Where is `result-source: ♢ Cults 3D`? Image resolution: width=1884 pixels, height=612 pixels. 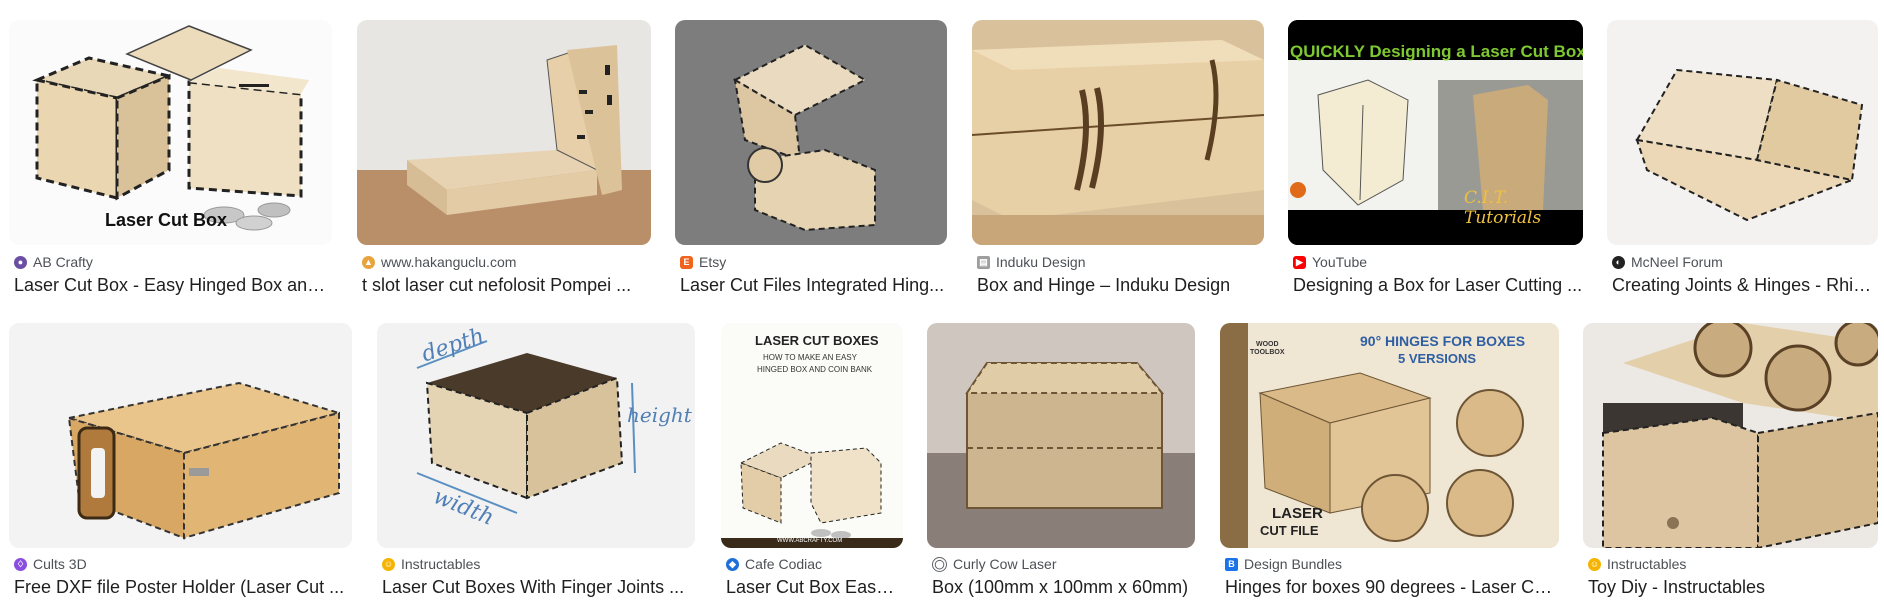 result-source: ♢ Cults 3D is located at coordinates (50, 564).